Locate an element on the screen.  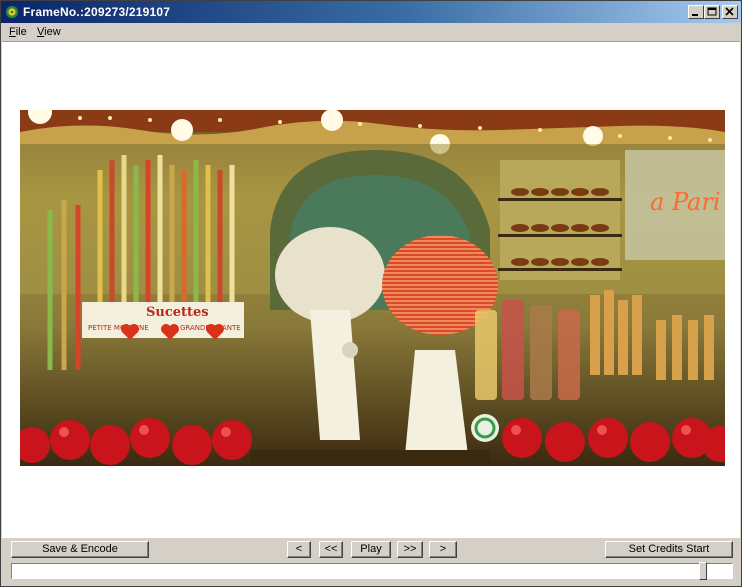
title-bar: FrameNo.:209273/219107 is located at coordinates (371, 12).